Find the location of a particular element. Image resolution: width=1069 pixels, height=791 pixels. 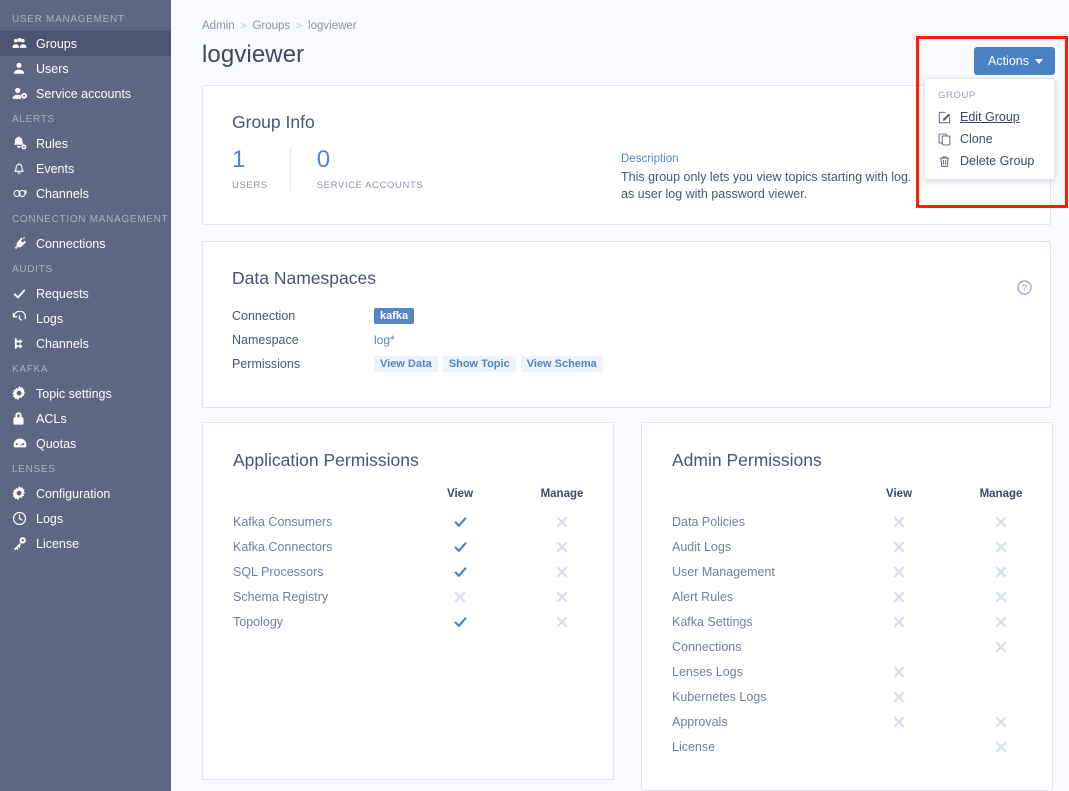

menu-item-label: Edit Group is located at coordinates (990, 117).